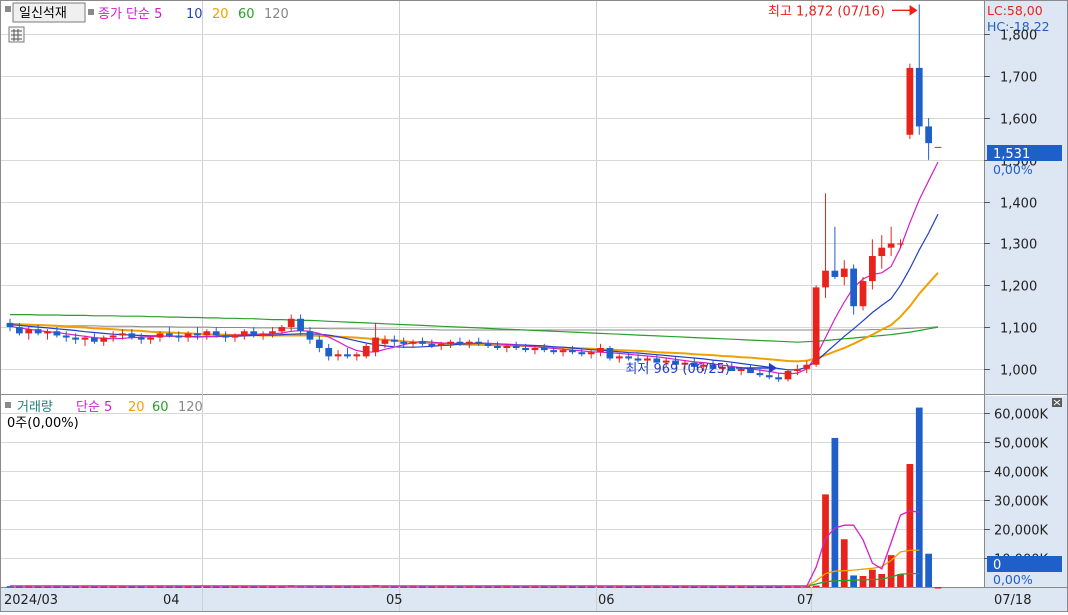 This screenshot has width=1068, height=615. What do you see at coordinates (1021, 415) in the screenshot?
I see `volume-tick-label: 60,000K` at bounding box center [1021, 415].